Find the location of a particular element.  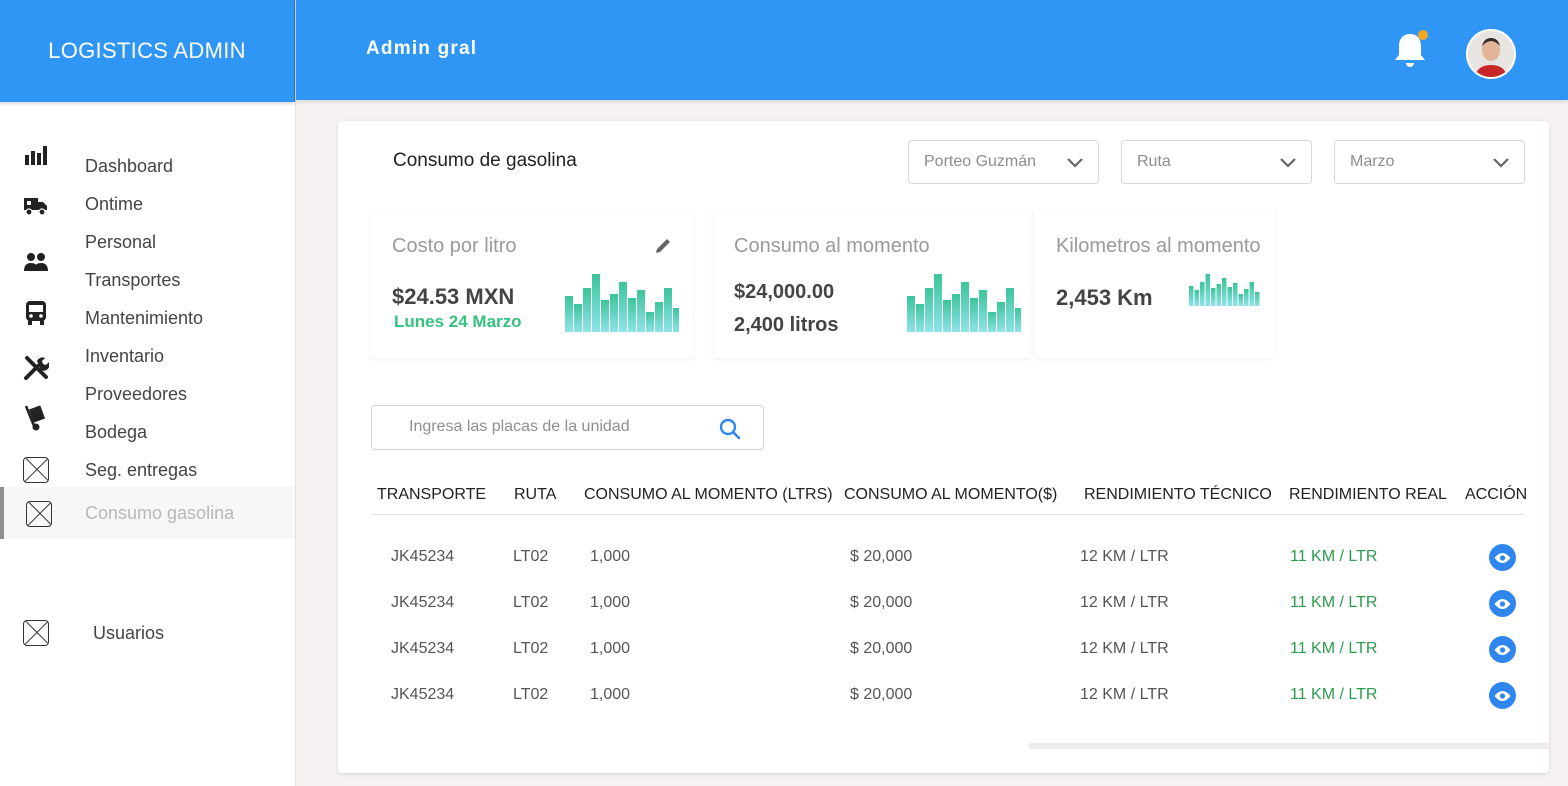

sidebar-item-personal: Personal is located at coordinates (147, 242).